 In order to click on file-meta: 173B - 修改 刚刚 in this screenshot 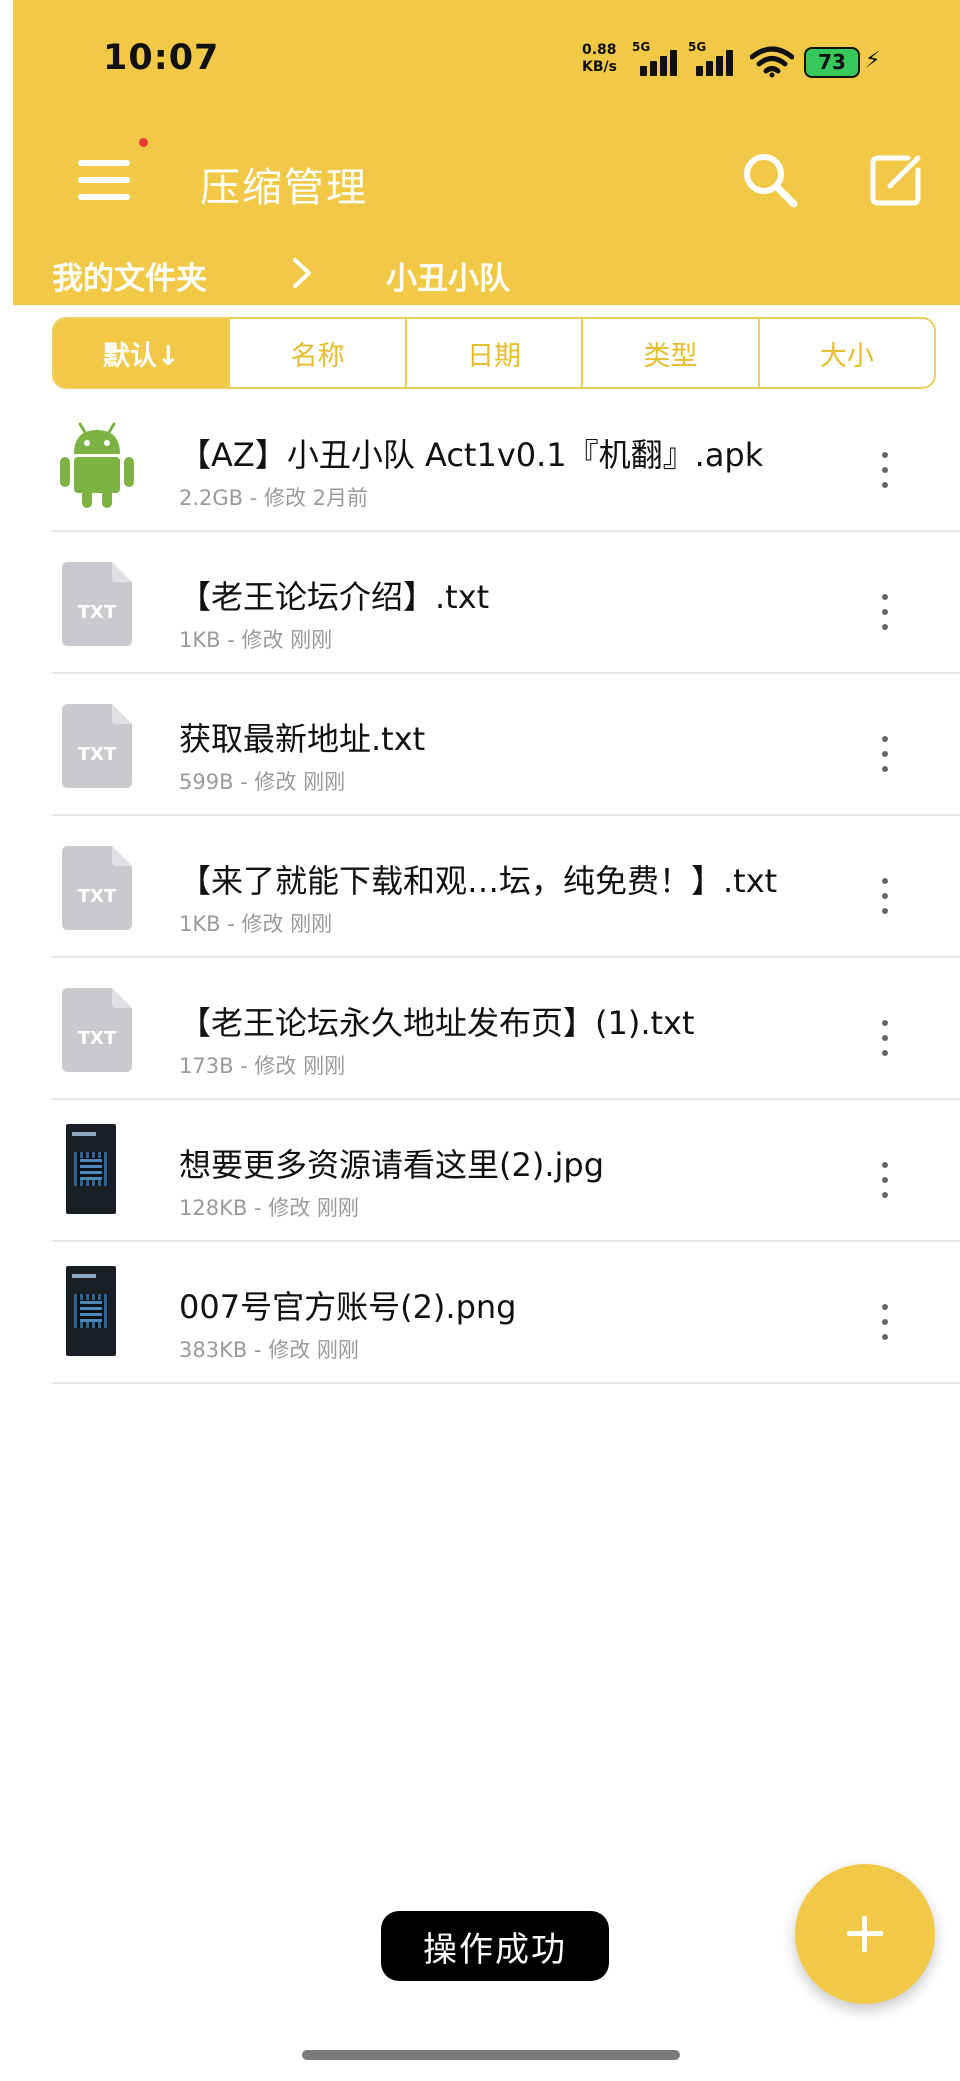, I will do `click(262, 1066)`.